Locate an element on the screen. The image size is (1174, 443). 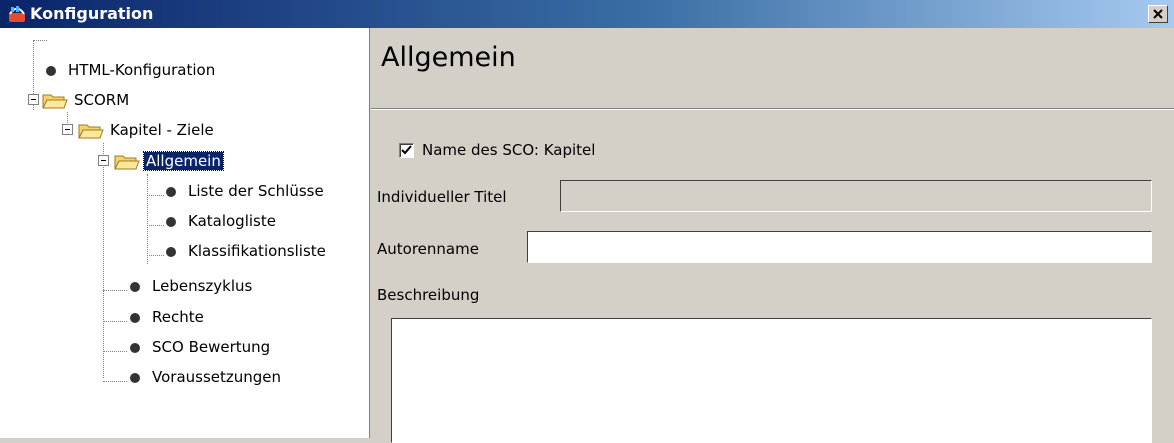
individueller-titel-input is located at coordinates (856, 196).